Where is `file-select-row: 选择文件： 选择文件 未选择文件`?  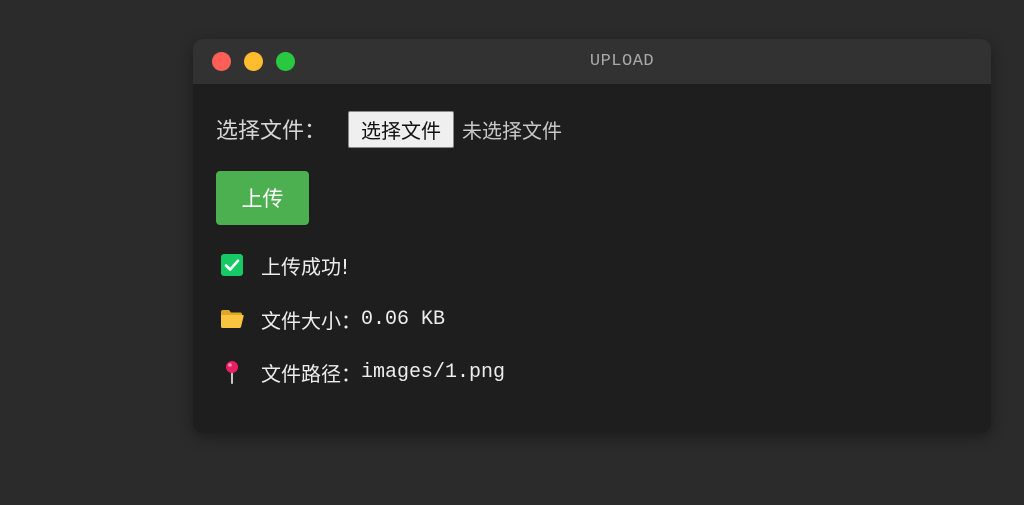
file-select-row: 选择文件： 选择文件 未选择文件 is located at coordinates (389, 129).